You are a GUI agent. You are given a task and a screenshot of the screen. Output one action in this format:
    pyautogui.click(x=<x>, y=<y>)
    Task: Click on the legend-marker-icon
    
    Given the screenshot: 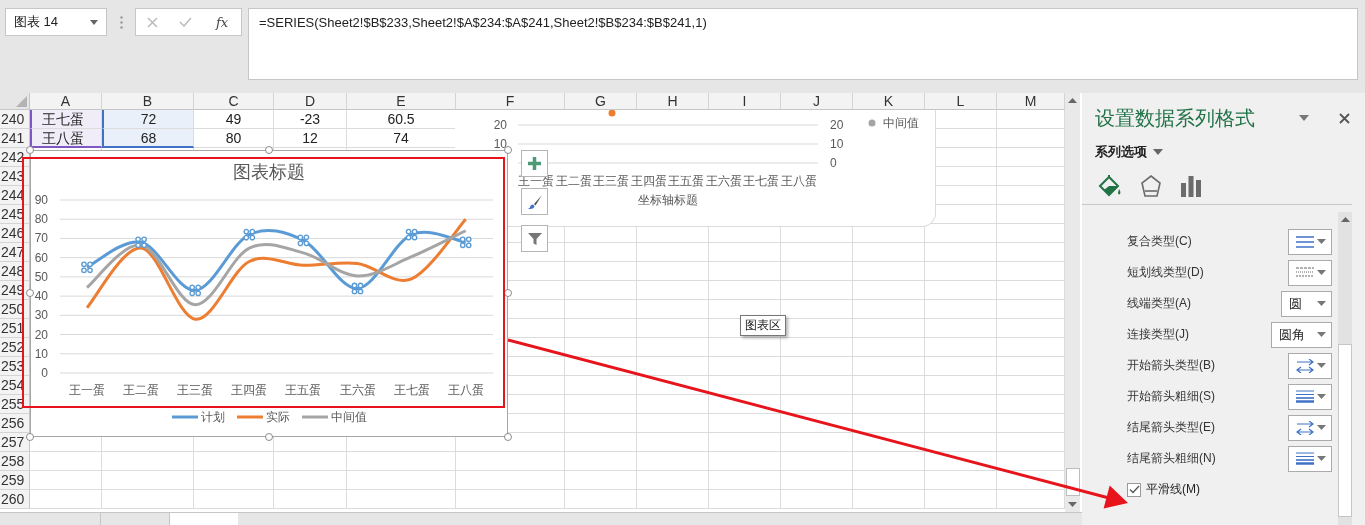 What is the action you would take?
    pyautogui.click(x=872, y=123)
    